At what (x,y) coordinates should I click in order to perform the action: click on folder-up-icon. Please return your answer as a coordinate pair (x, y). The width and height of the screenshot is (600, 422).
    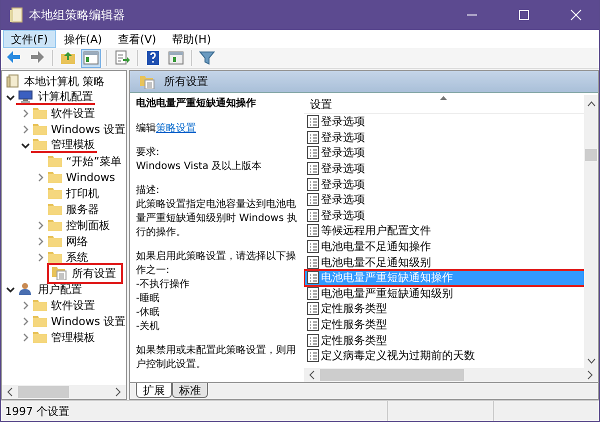
    Looking at the image, I should click on (68, 58).